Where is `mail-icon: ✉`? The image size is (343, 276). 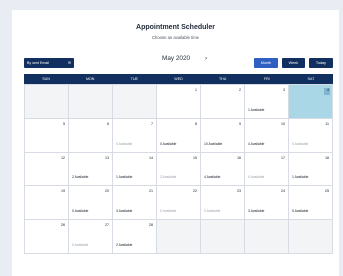 mail-icon: ✉ is located at coordinates (69, 63).